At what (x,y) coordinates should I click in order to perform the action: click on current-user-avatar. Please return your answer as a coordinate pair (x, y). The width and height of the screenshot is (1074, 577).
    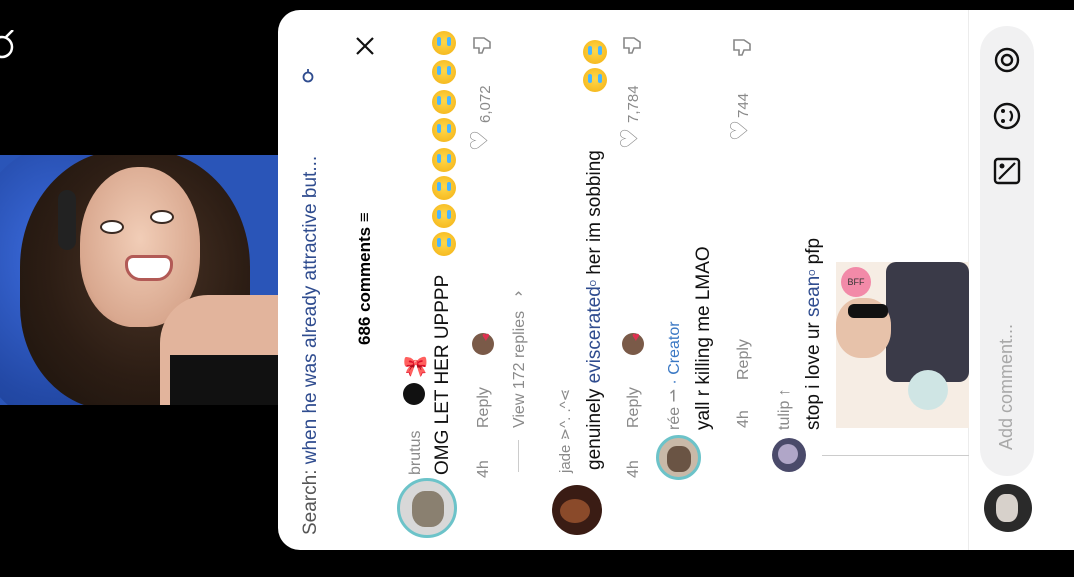
    Looking at the image, I should click on (1008, 508).